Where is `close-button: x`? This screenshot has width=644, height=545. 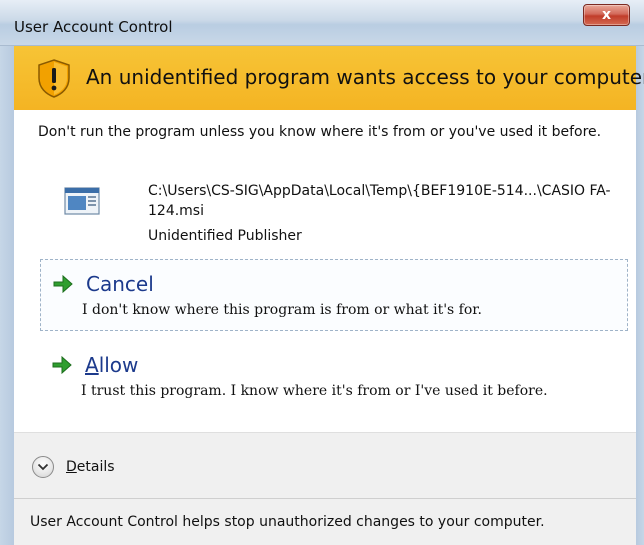 close-button: x is located at coordinates (606, 15).